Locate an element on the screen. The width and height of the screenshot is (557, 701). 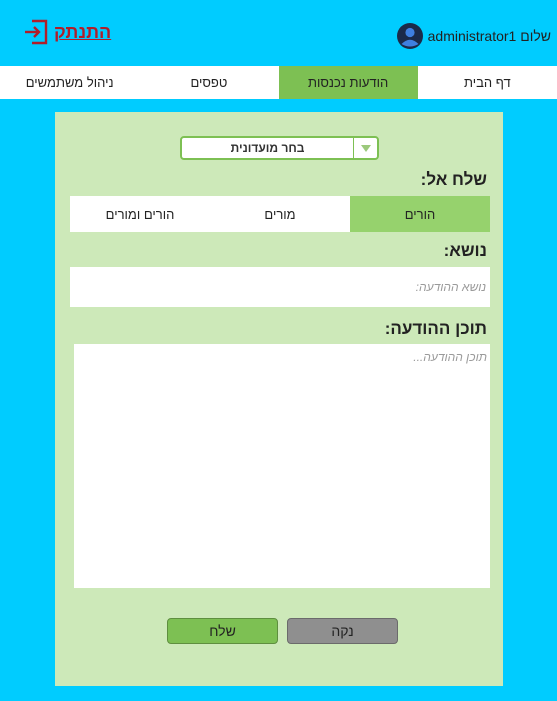
committee-select: בחר מועדונית is located at coordinates (279, 148).